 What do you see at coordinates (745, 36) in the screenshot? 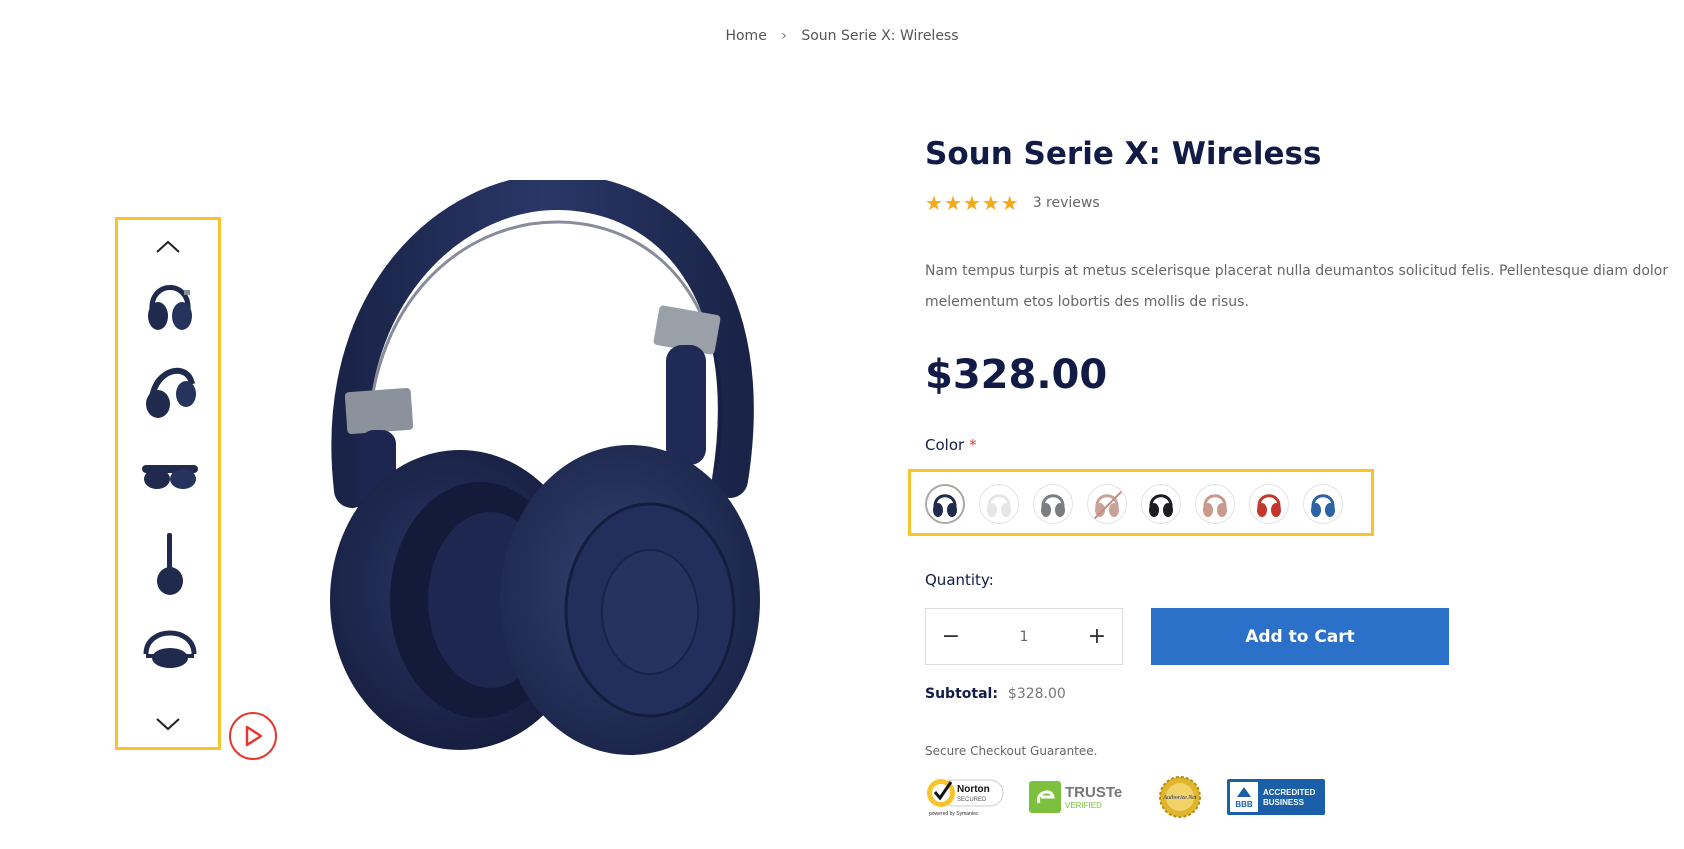
I see `breadcrumb-home: Home` at bounding box center [745, 36].